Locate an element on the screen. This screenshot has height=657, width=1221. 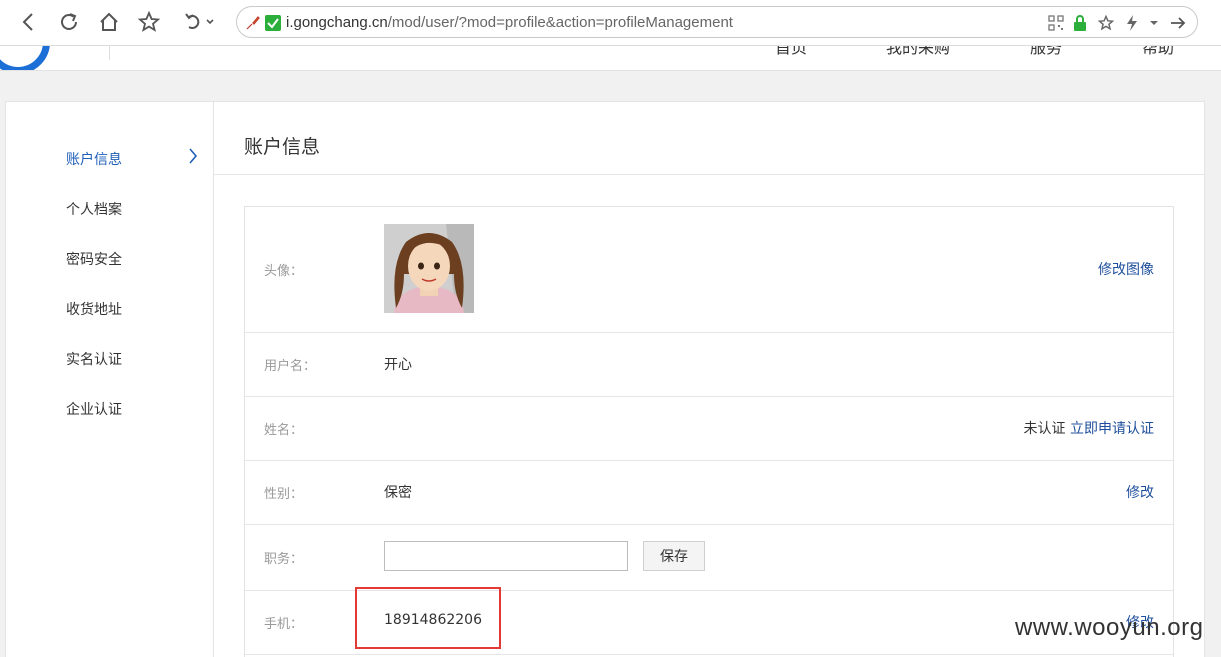
url-host: i.gongchang.cn is located at coordinates (337, 22).